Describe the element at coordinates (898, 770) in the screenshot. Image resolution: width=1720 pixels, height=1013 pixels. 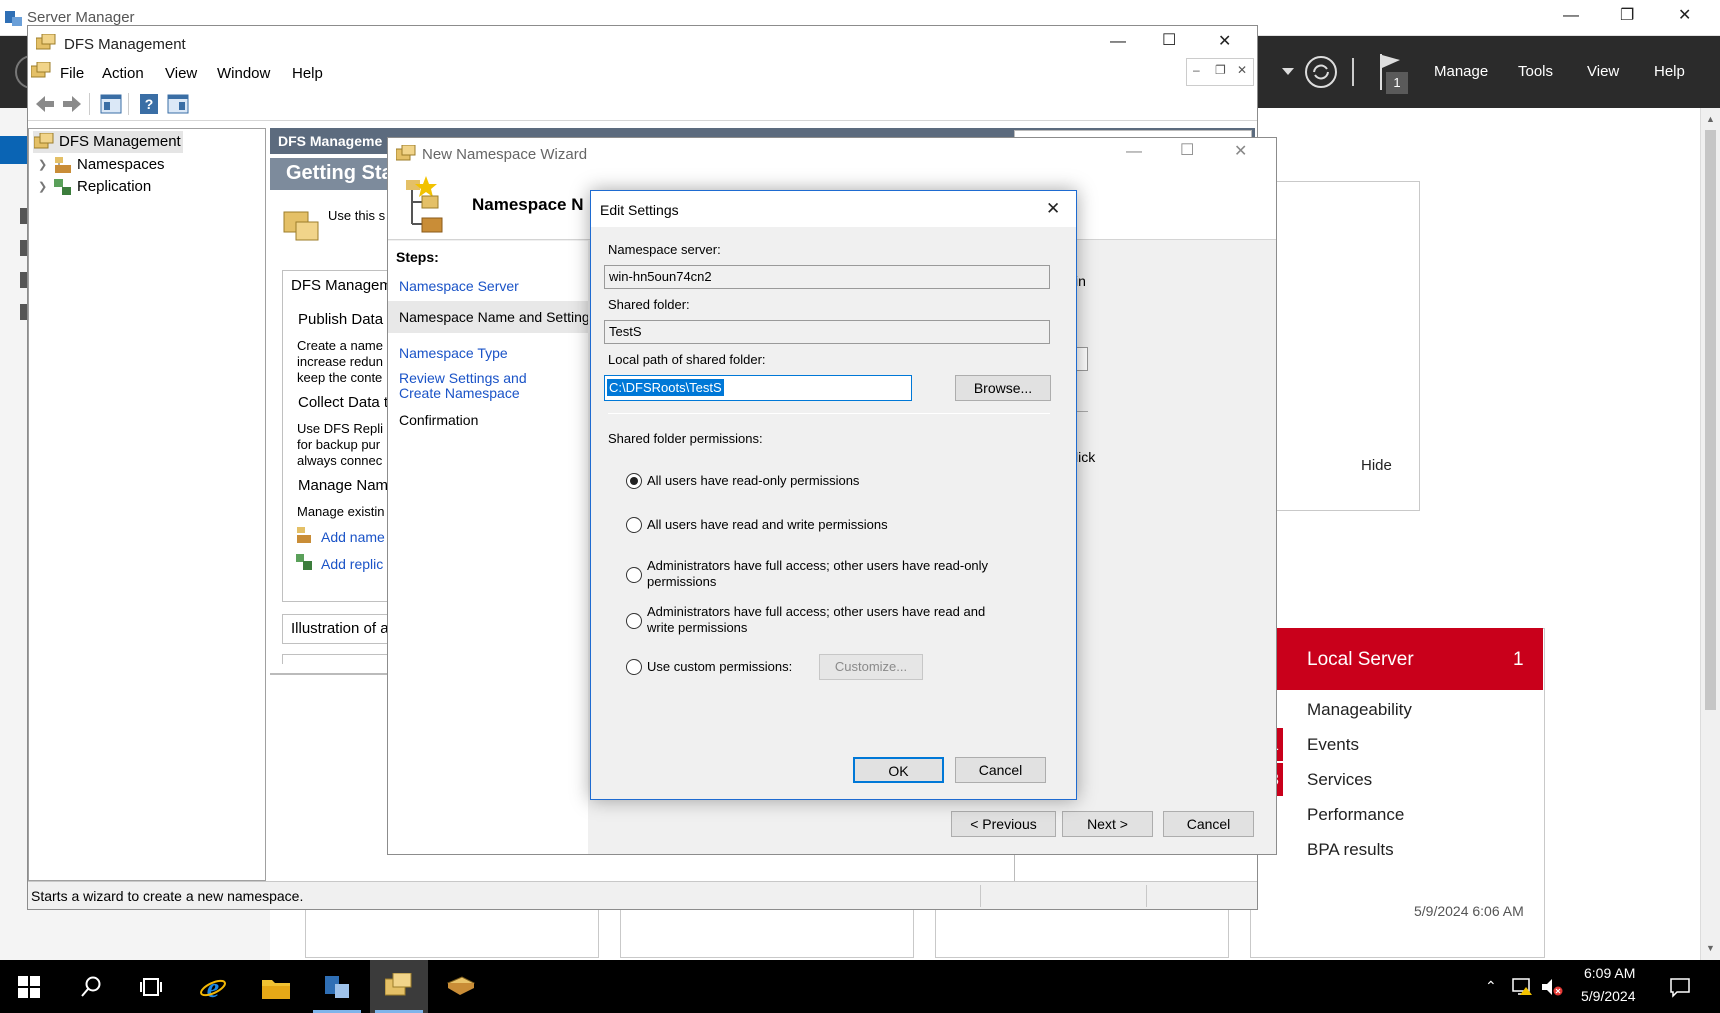
I see `ok-button: OK` at that location.